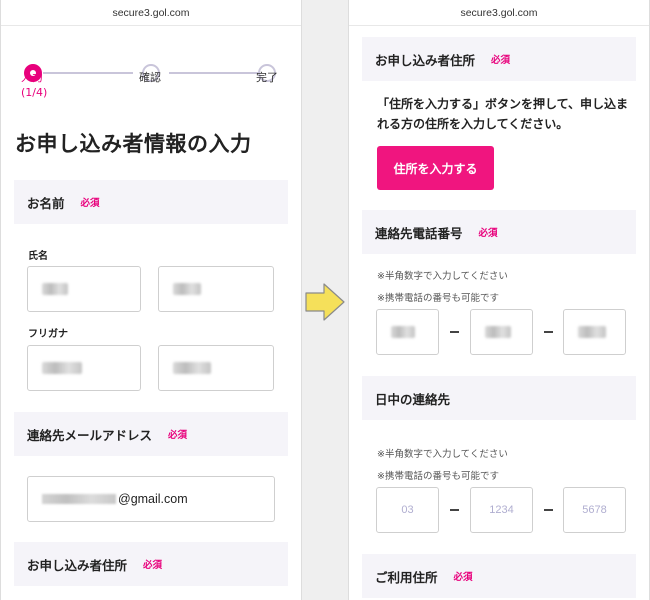  I want to click on section-title: ご利用住所, so click(406, 577).